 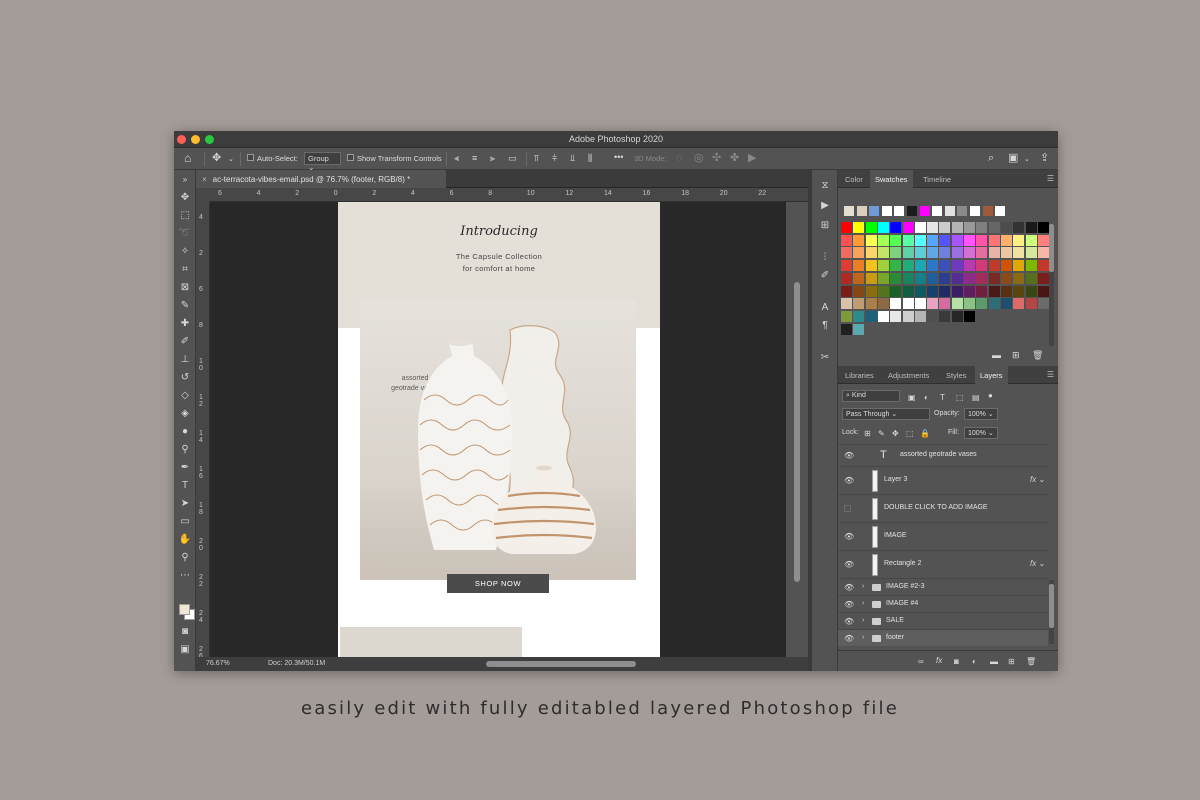 I want to click on brush-panel-icon: ✐, so click(x=825, y=275).